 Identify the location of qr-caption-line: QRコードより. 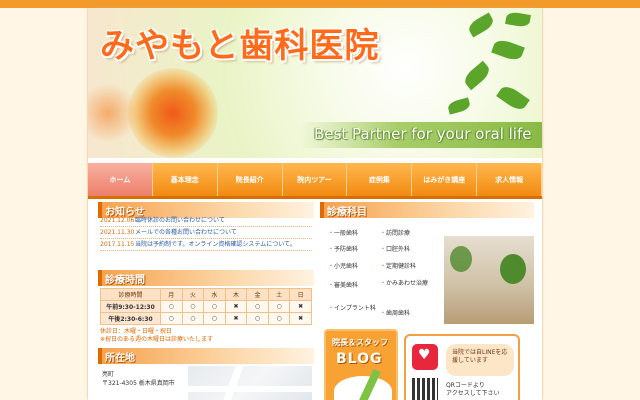
(465, 385).